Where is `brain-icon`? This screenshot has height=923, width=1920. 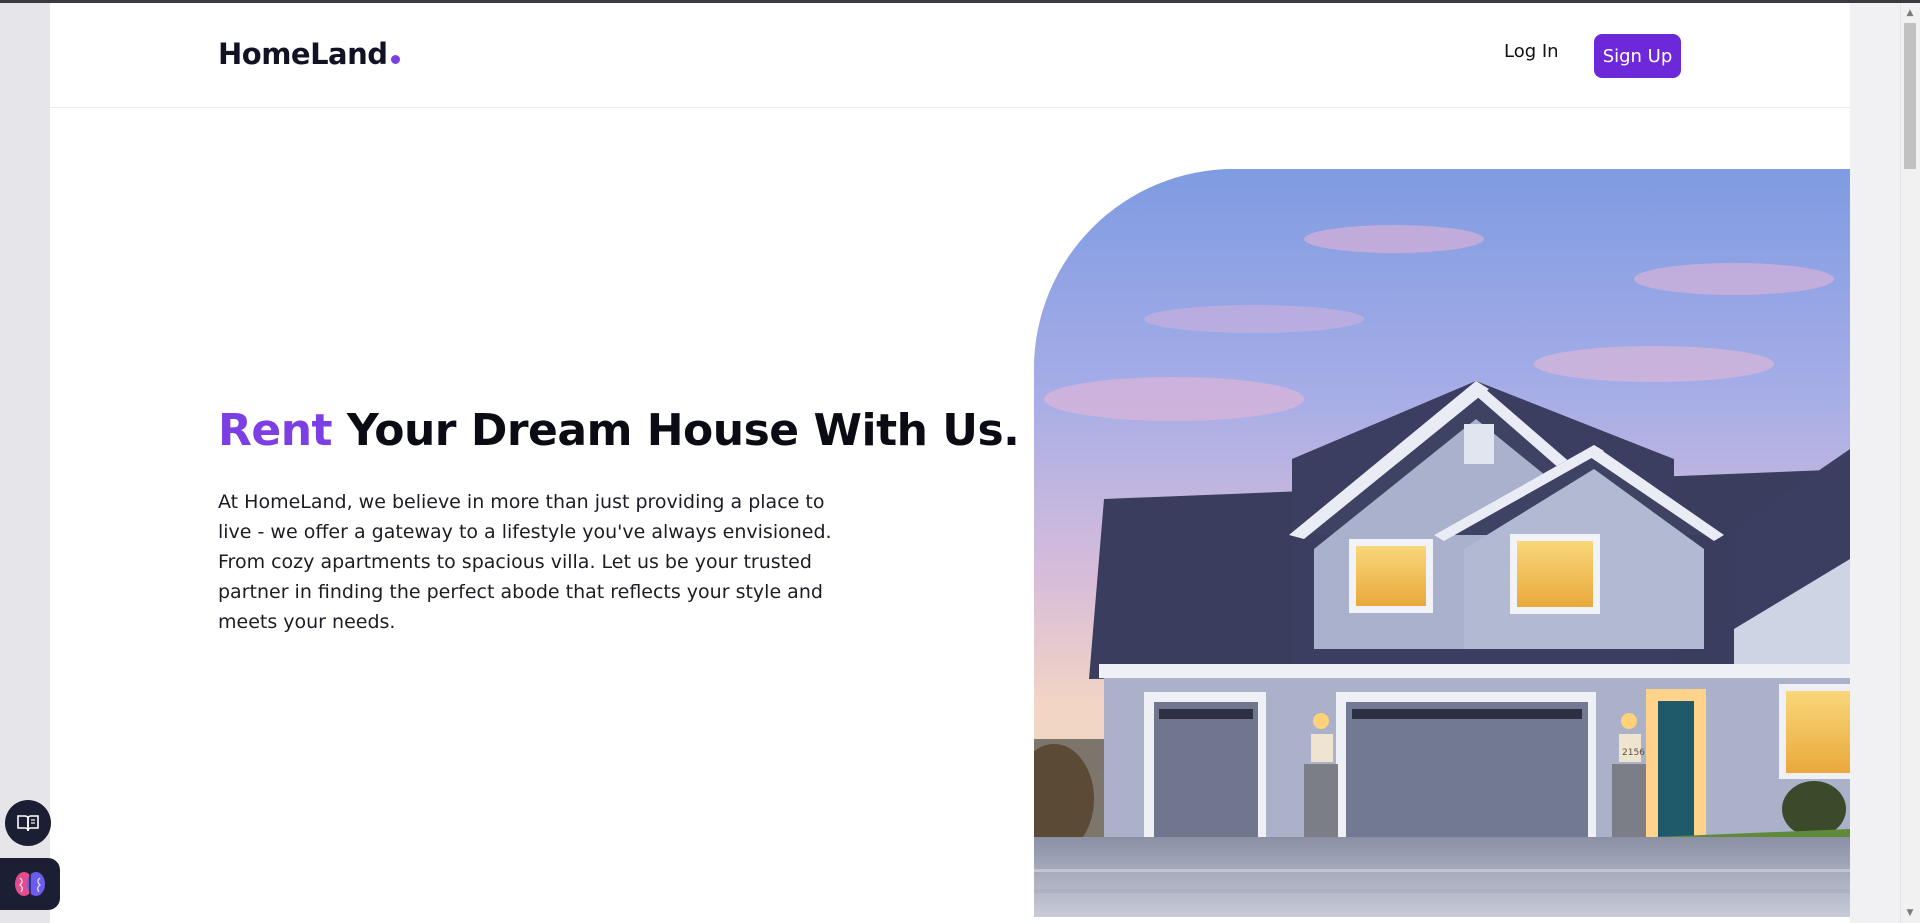 brain-icon is located at coordinates (30, 884).